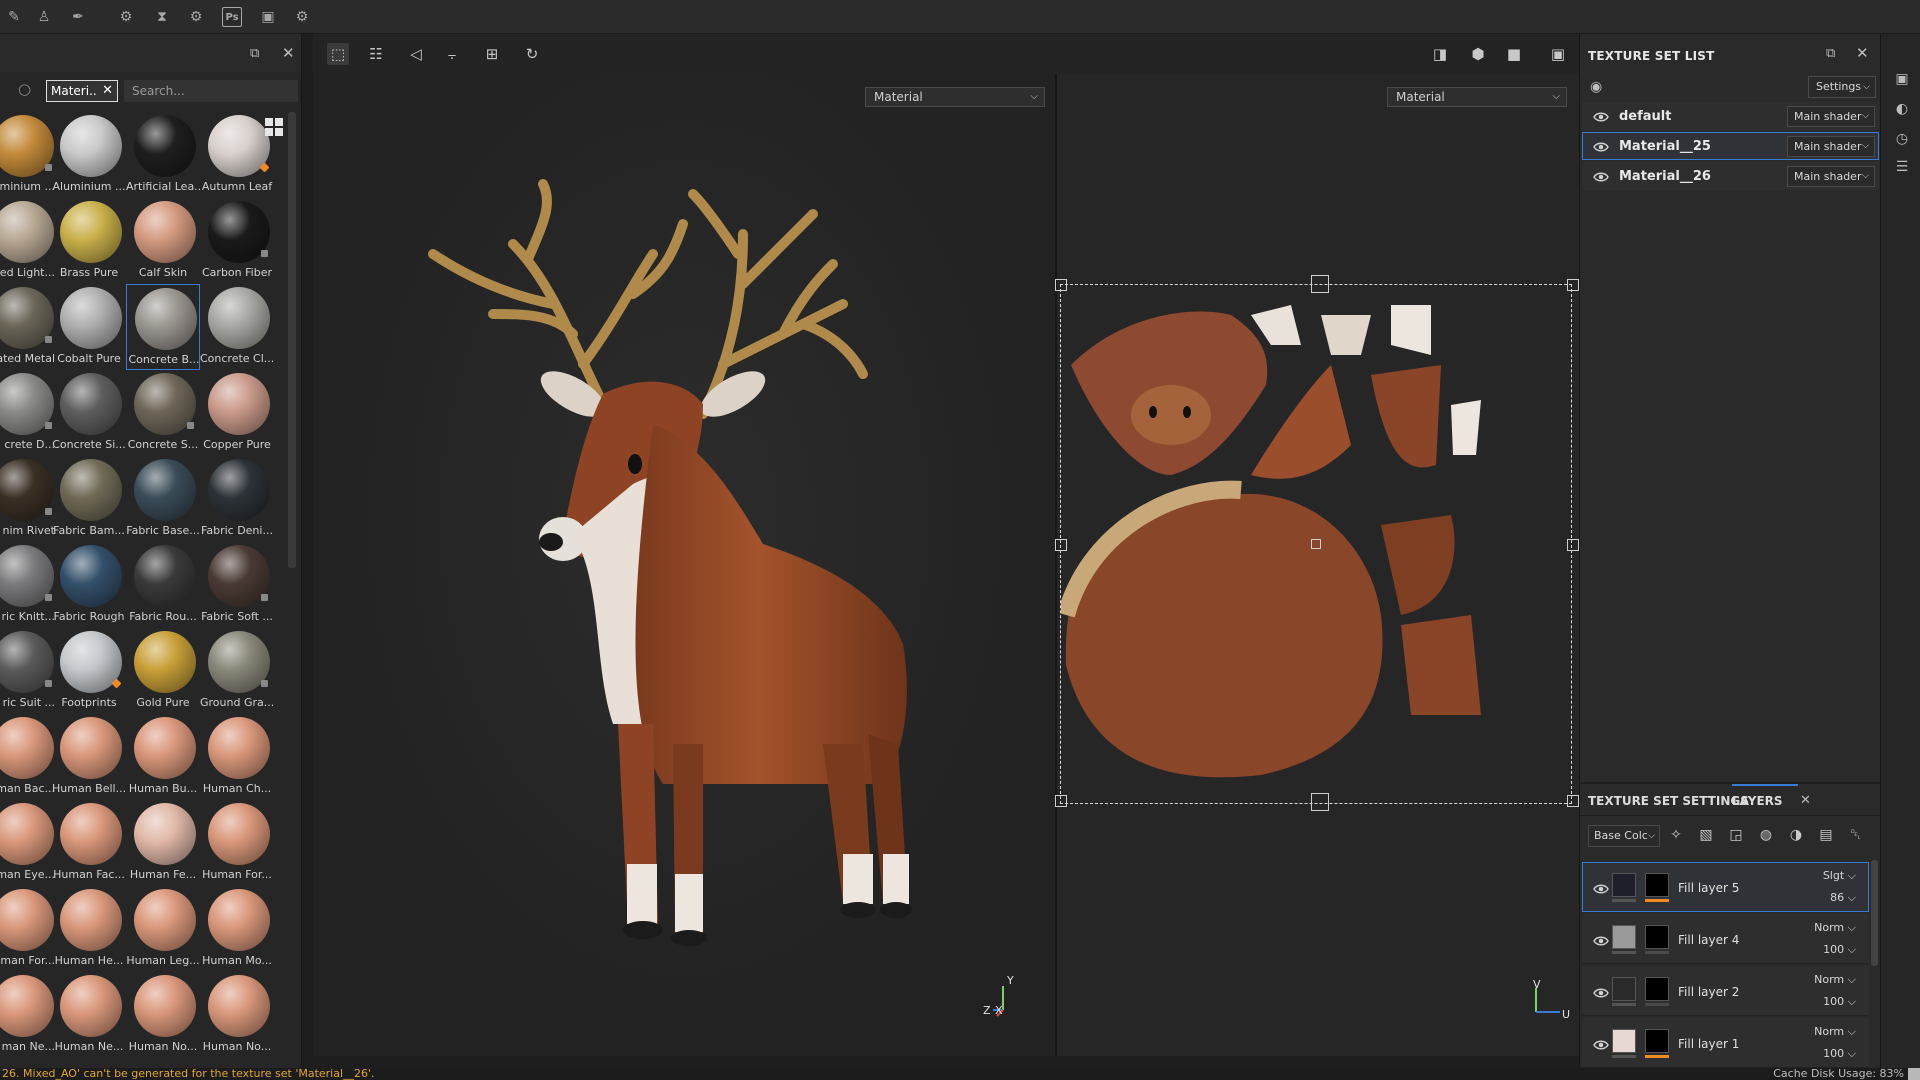 The height and width of the screenshot is (1080, 1920). I want to click on texture-set-row: Material__26 Main shader ⌵, so click(1730, 176).